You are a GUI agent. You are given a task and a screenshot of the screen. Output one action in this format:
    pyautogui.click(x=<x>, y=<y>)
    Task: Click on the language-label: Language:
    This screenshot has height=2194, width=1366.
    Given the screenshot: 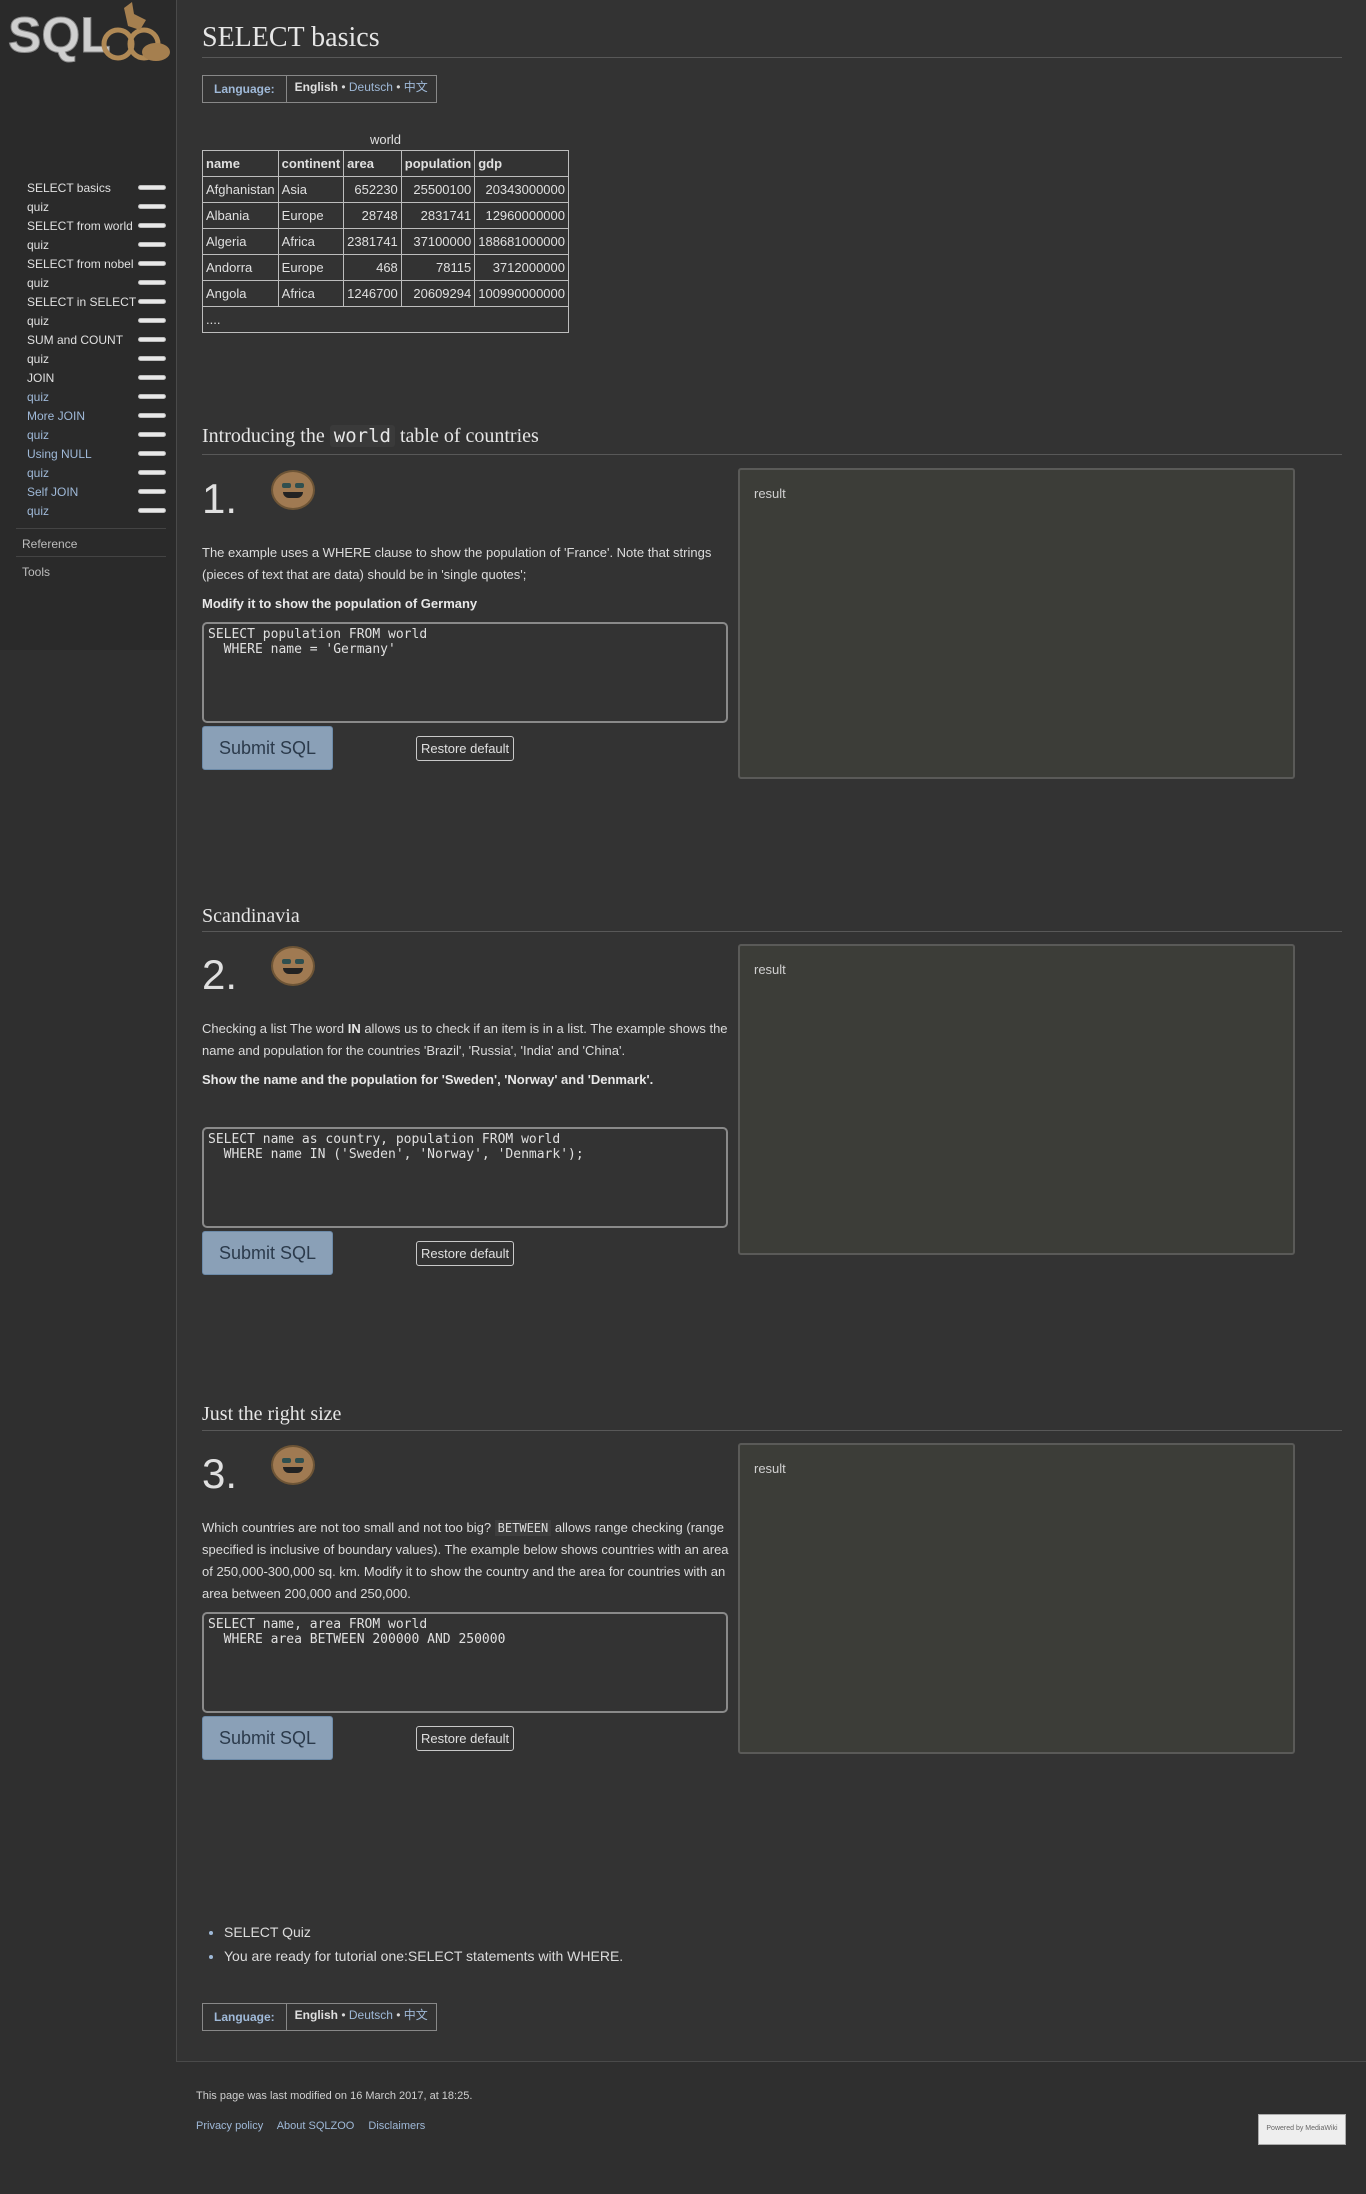 What is the action you would take?
    pyautogui.click(x=245, y=2017)
    